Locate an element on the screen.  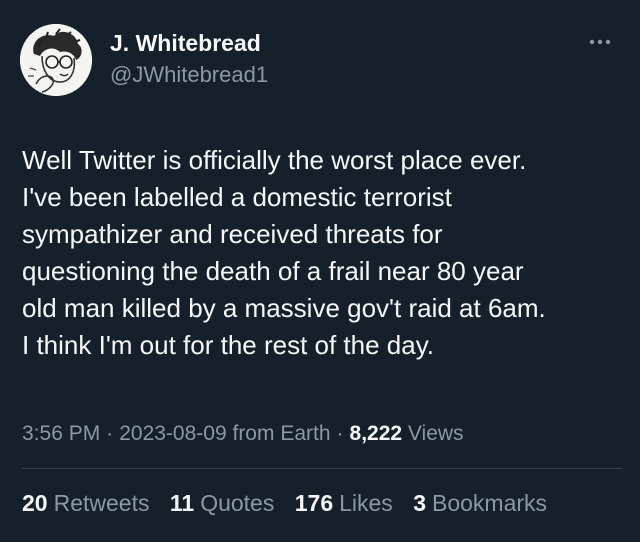
views-count: 8,222 is located at coordinates (376, 433).